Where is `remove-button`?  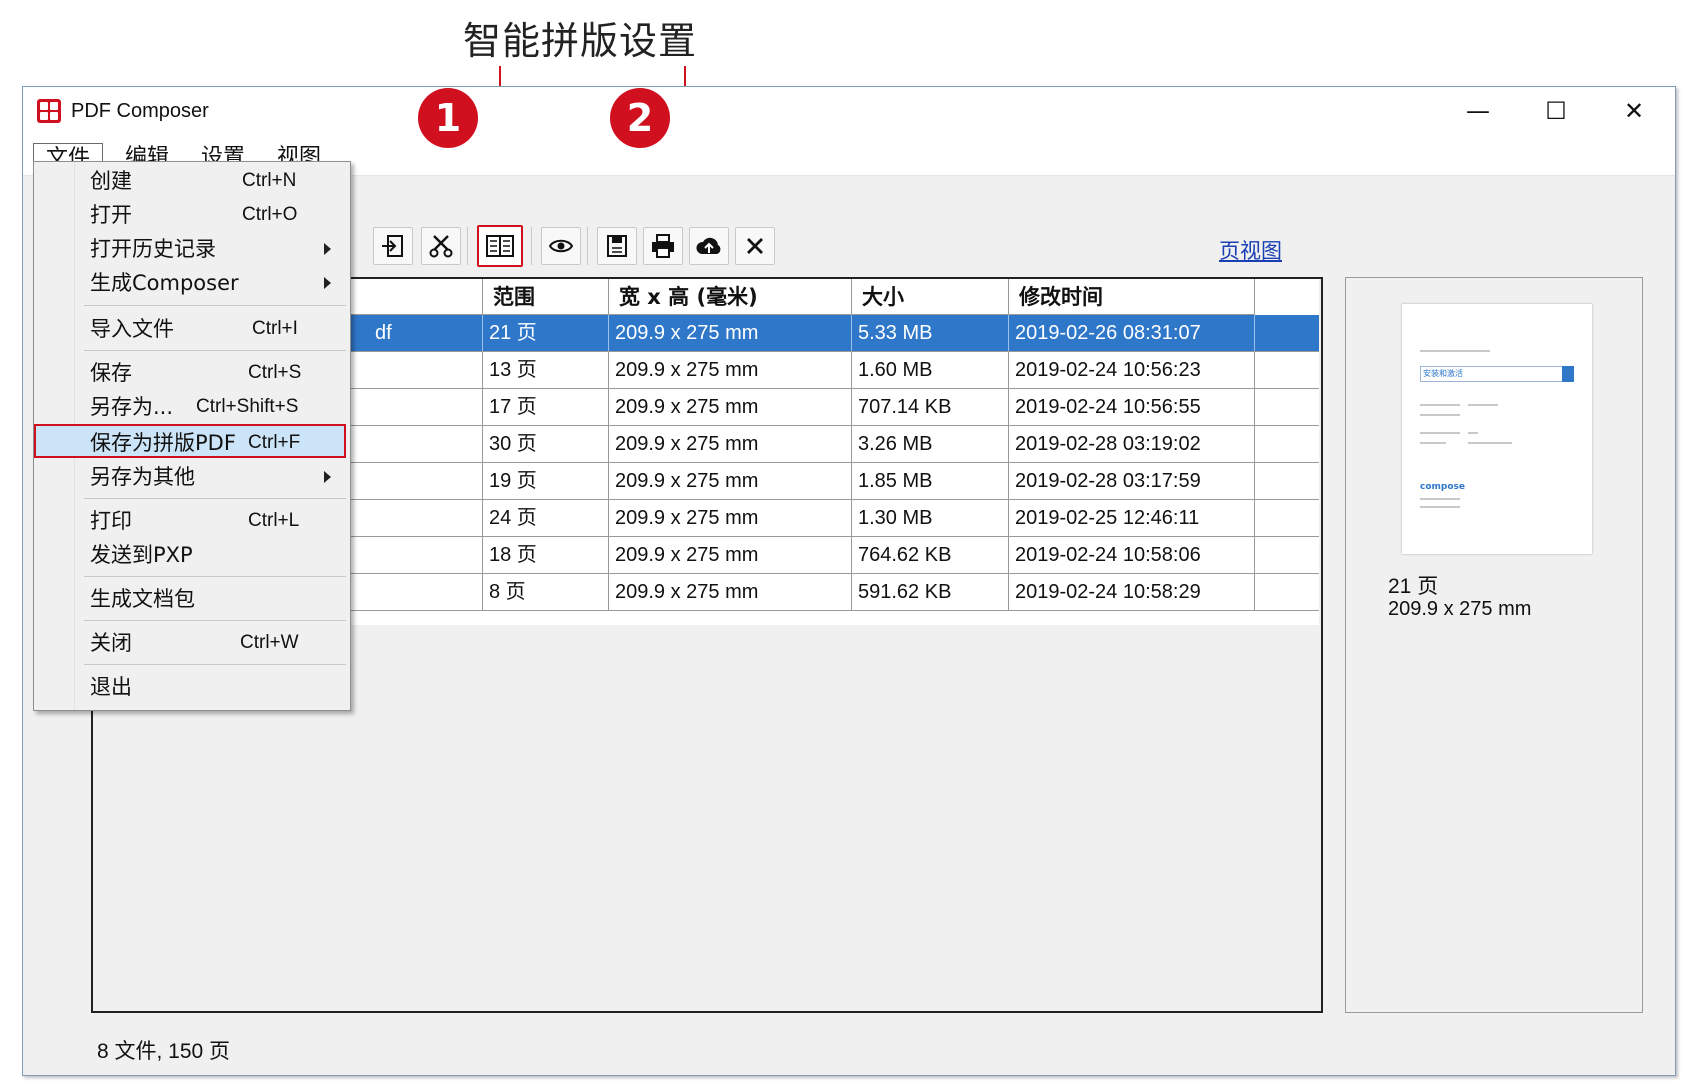
remove-button is located at coordinates (755, 246).